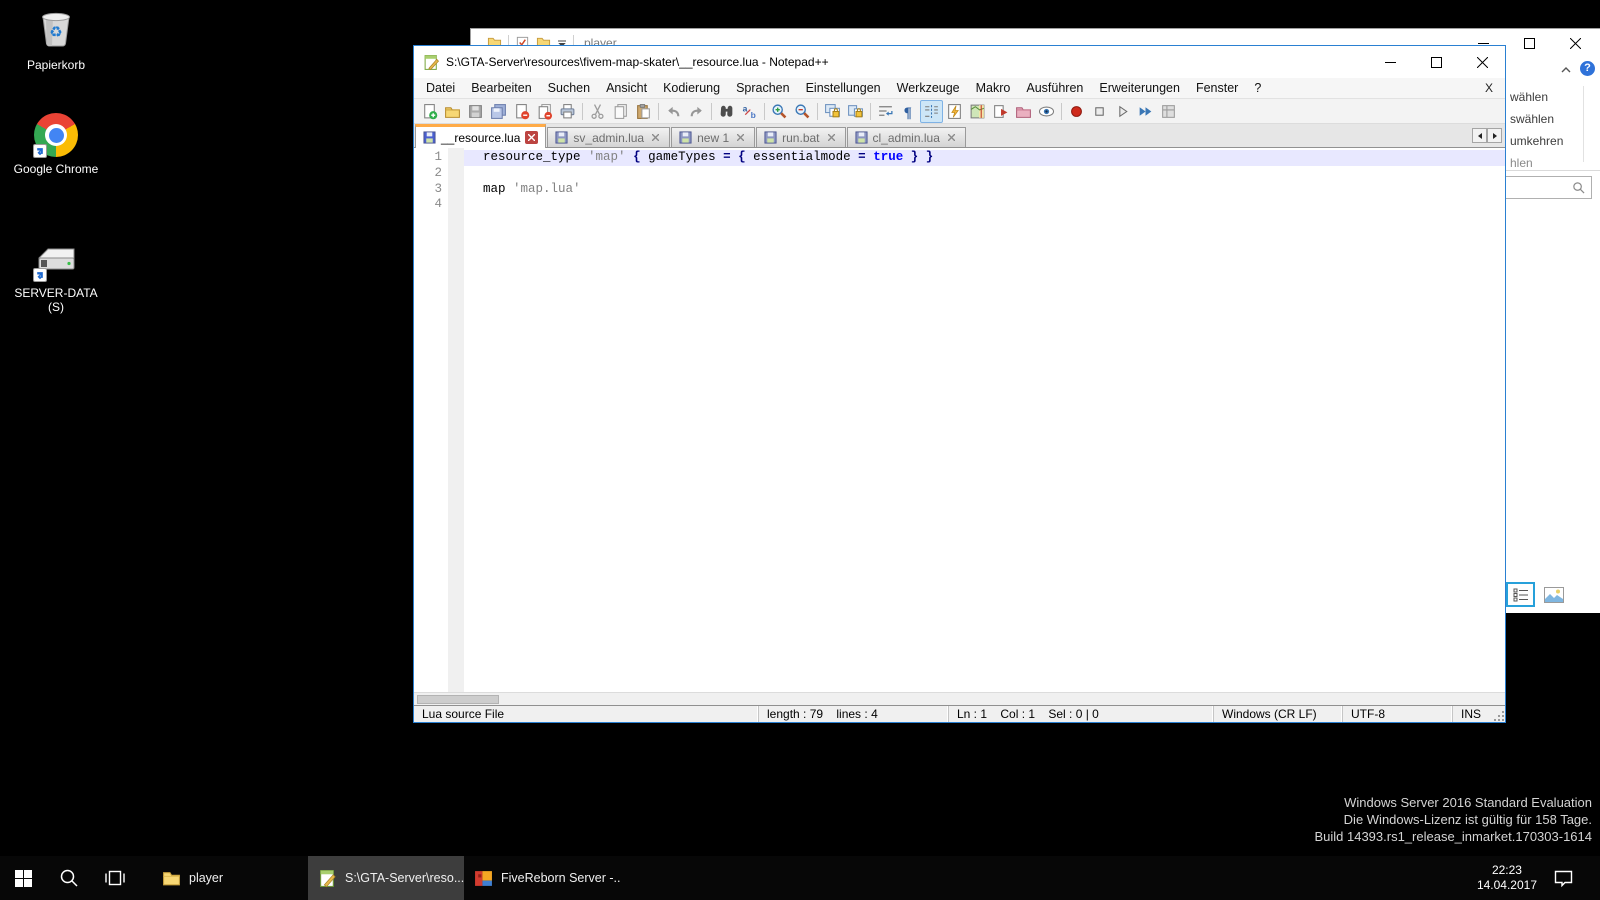 The image size is (1600, 900). I want to click on toolbar-redo-button, so click(696, 111).